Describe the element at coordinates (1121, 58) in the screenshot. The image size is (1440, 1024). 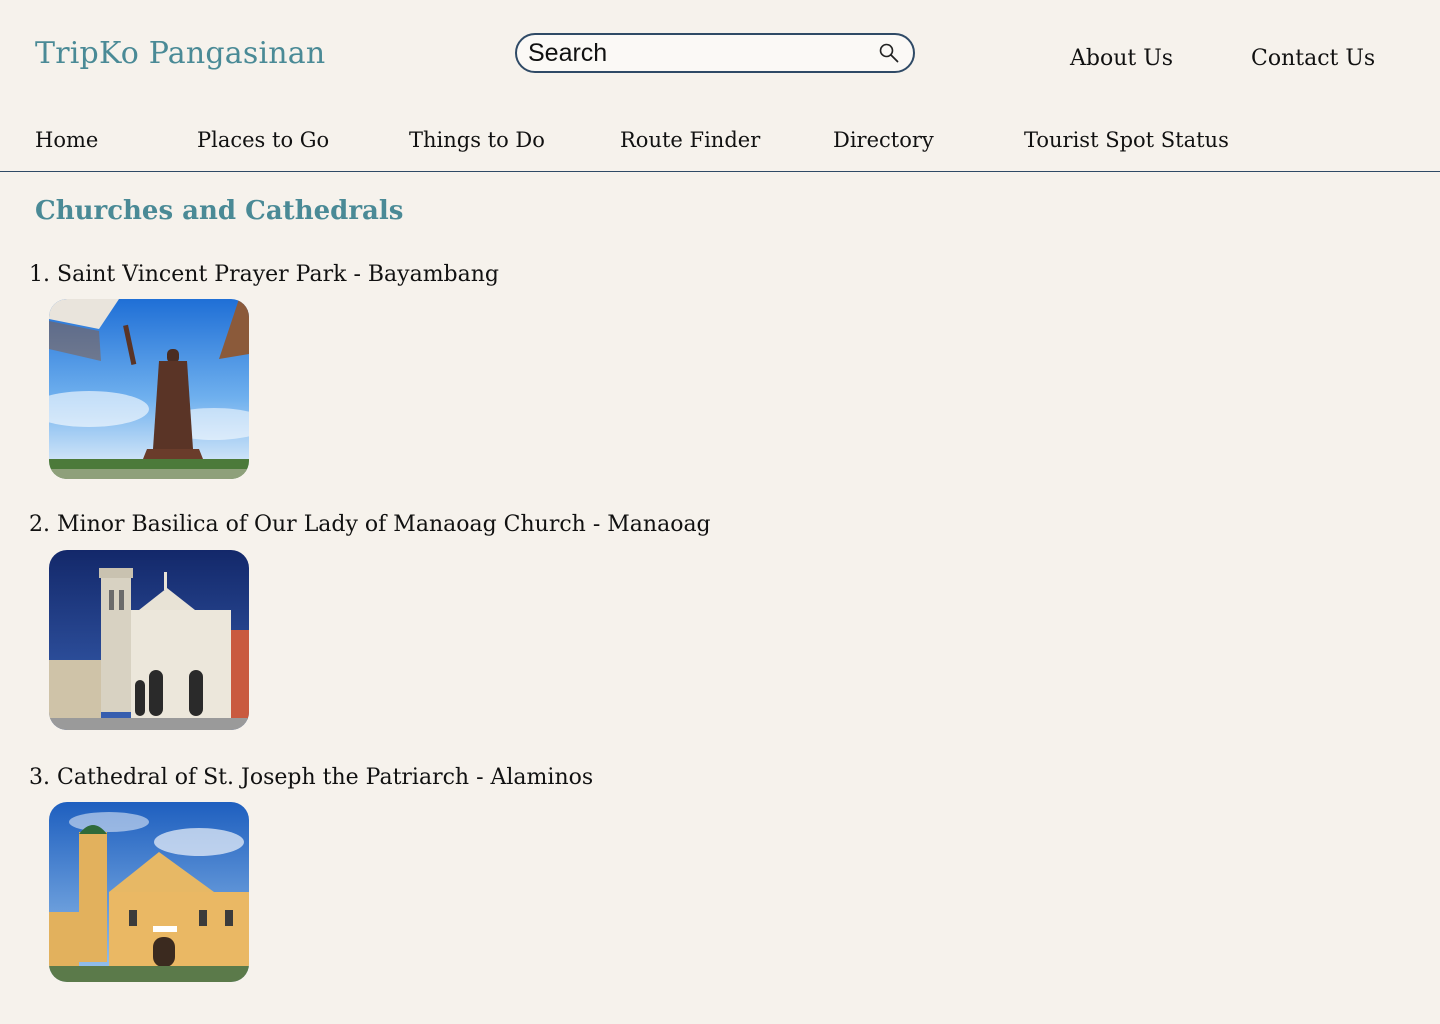
I see `about-us-link: About Us` at that location.